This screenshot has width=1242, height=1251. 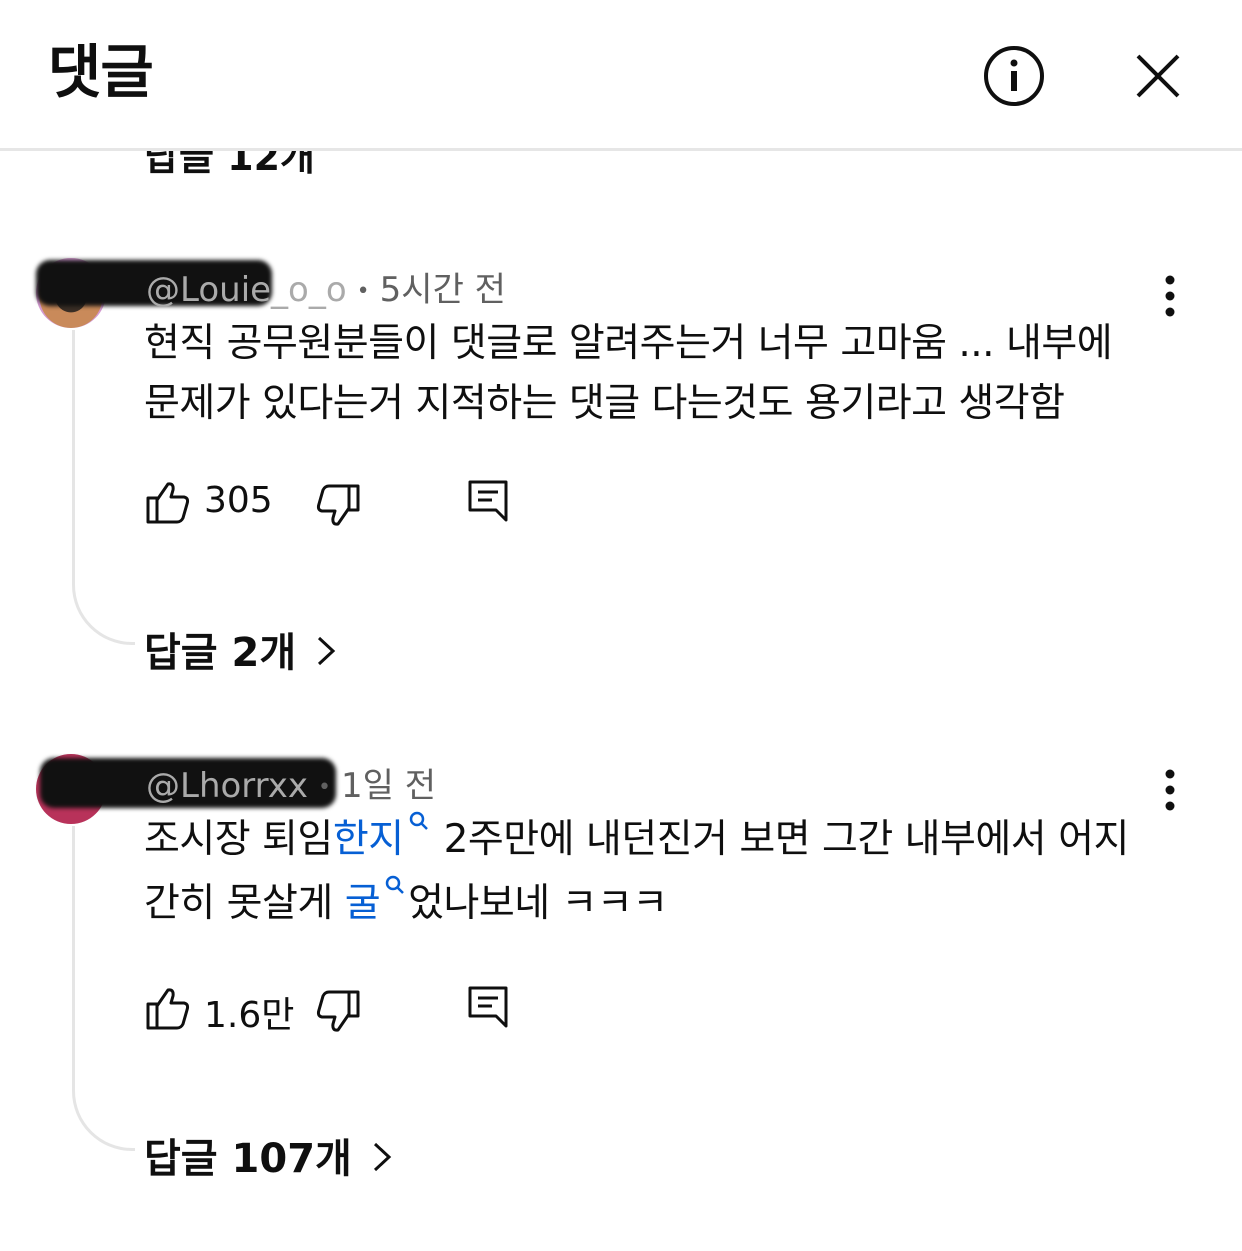 What do you see at coordinates (442, 290) in the screenshot?
I see `timestamp: 5시간 전` at bounding box center [442, 290].